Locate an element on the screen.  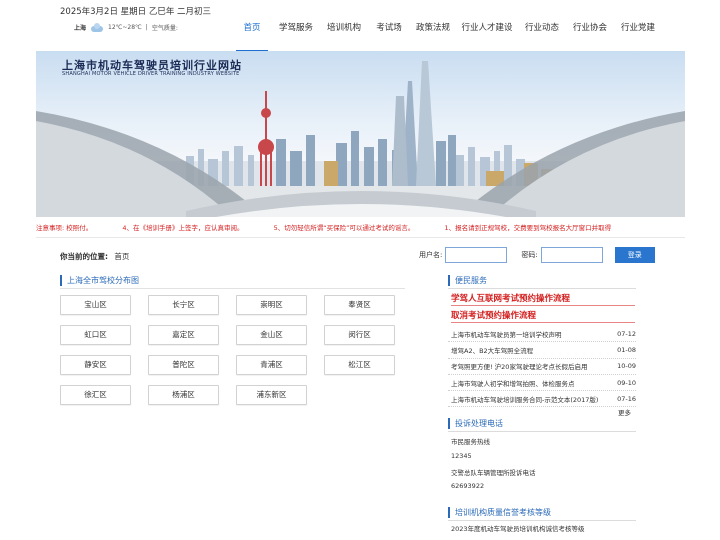
more-link: 更多 is located at coordinates (624, 412).